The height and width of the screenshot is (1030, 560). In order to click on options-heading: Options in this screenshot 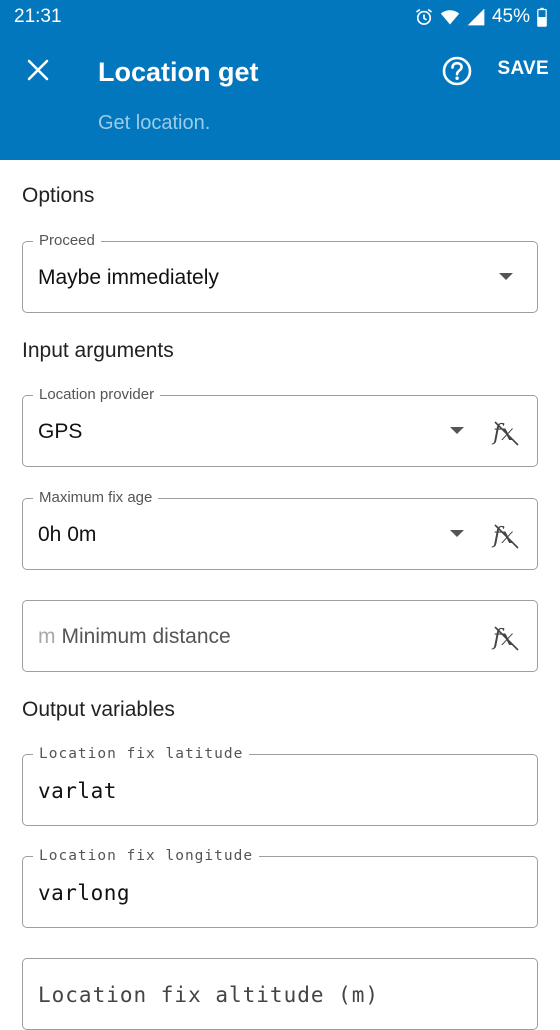, I will do `click(58, 195)`.